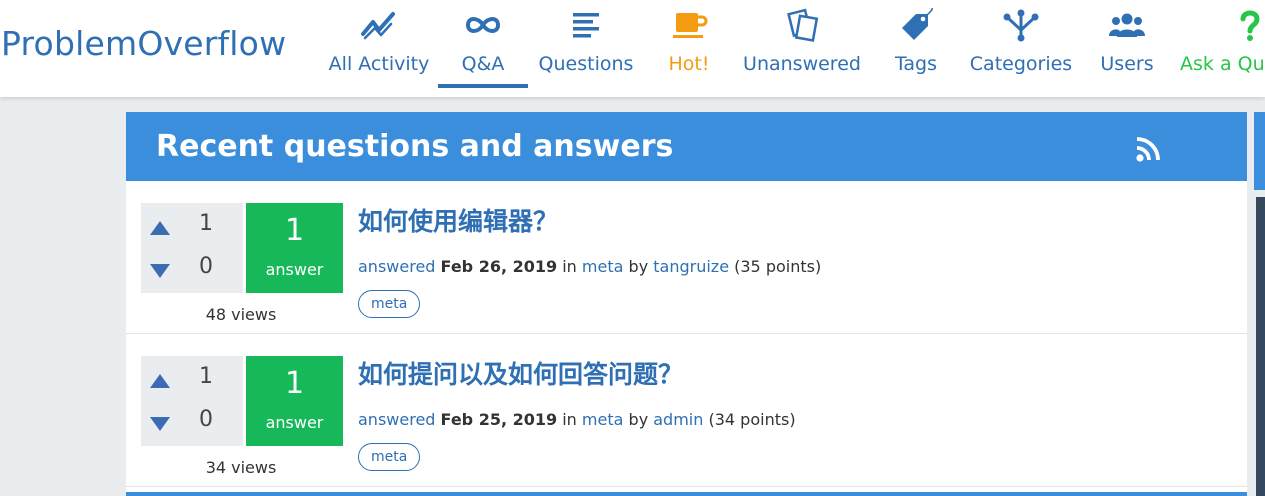 Image resolution: width=1265 pixels, height=496 pixels. What do you see at coordinates (1149, 150) in the screenshot?
I see `rss-icon` at bounding box center [1149, 150].